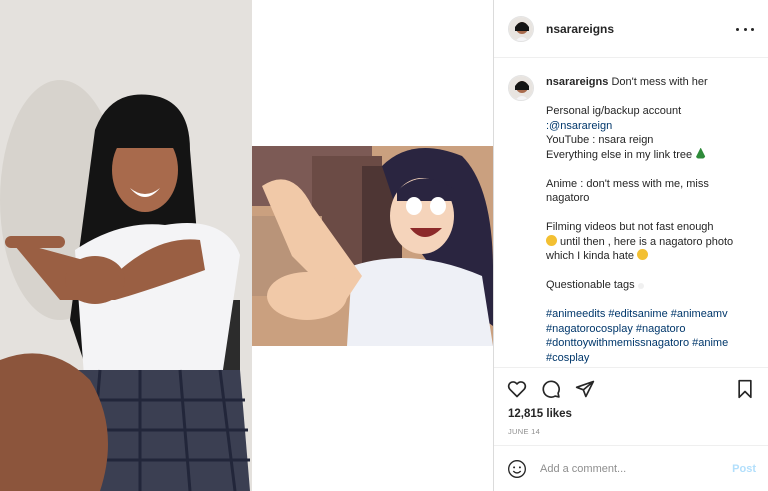  I want to click on post-button: Post, so click(744, 469).